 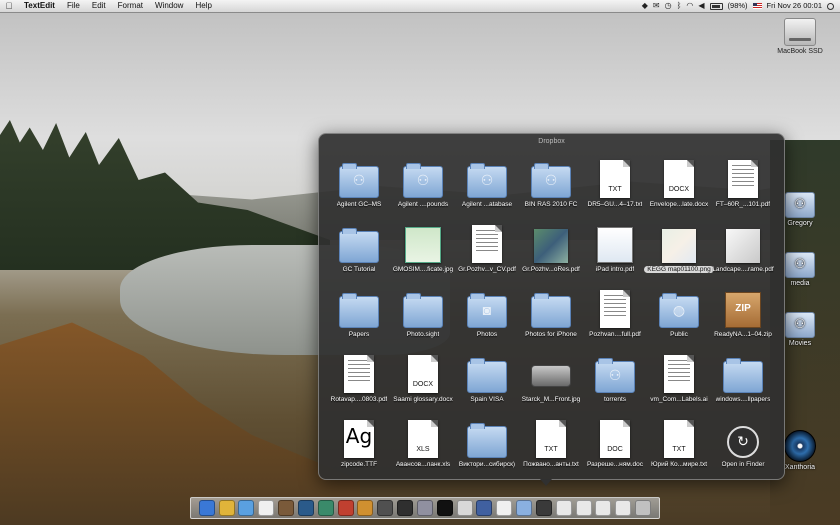 I want to click on volume-icon: ◀, so click(x=701, y=6).